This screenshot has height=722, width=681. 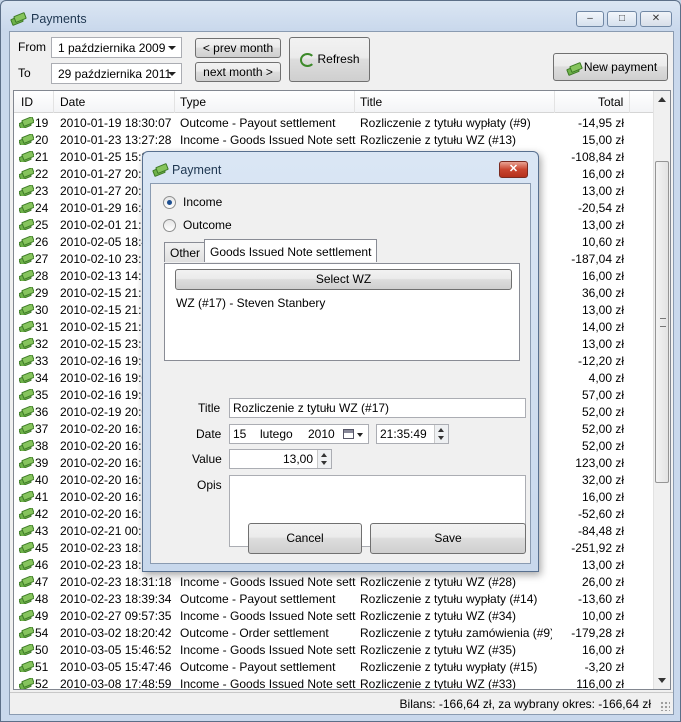 What do you see at coordinates (42, 310) in the screenshot?
I see `cell-id: 30` at bounding box center [42, 310].